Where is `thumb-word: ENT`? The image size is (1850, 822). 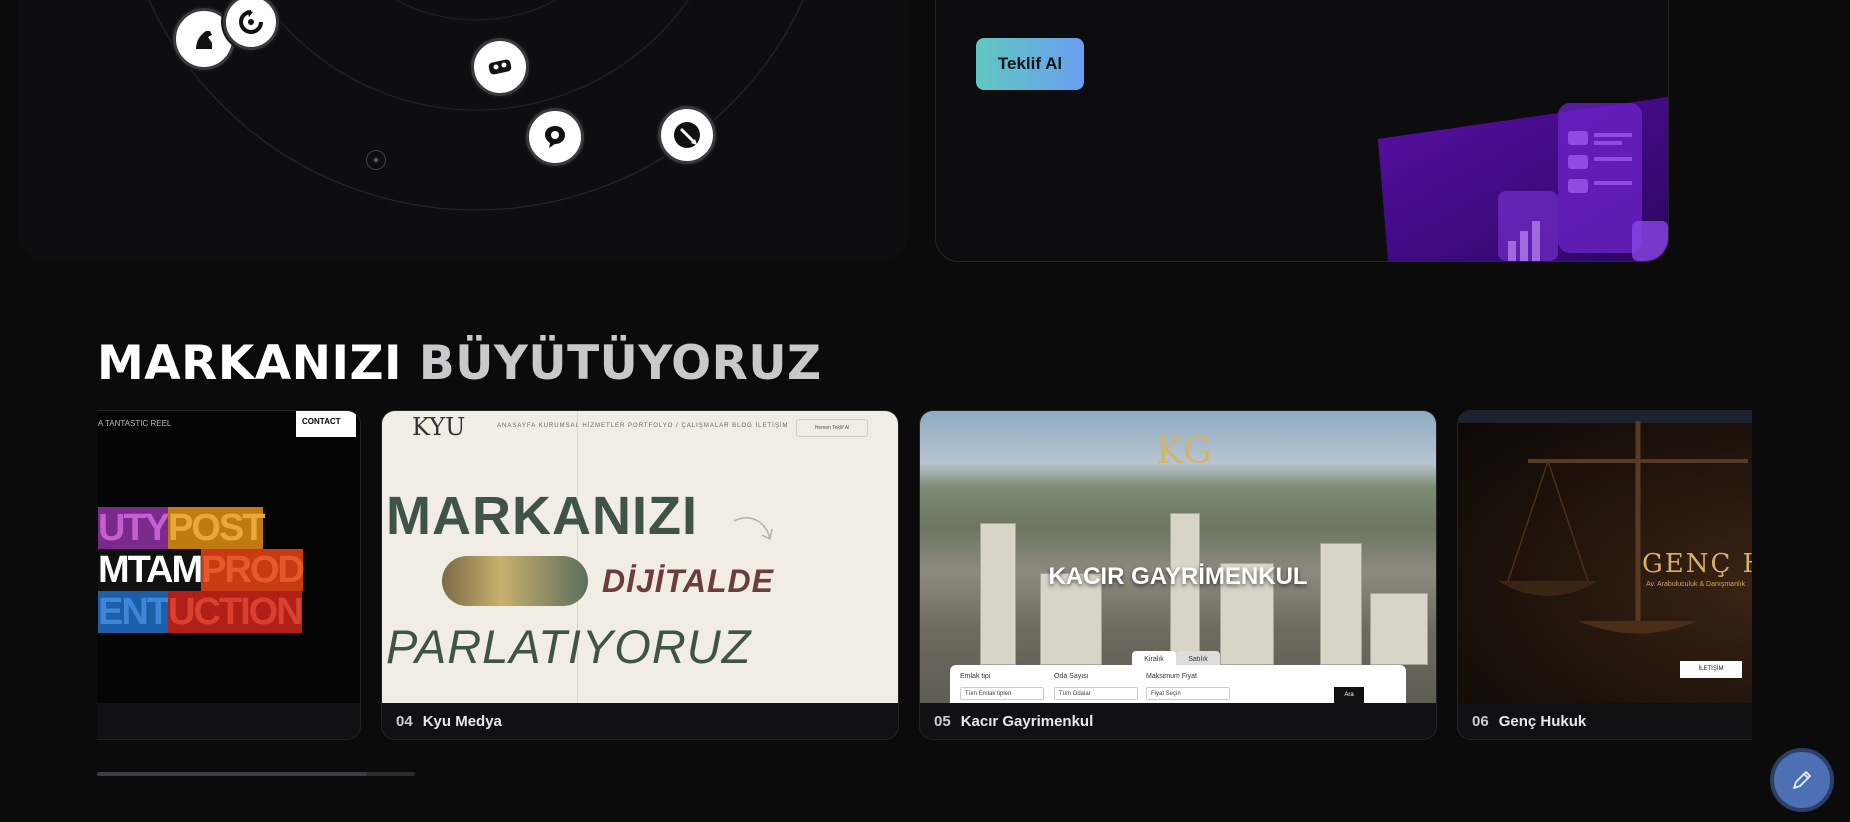 thumb-word: ENT is located at coordinates (134, 612).